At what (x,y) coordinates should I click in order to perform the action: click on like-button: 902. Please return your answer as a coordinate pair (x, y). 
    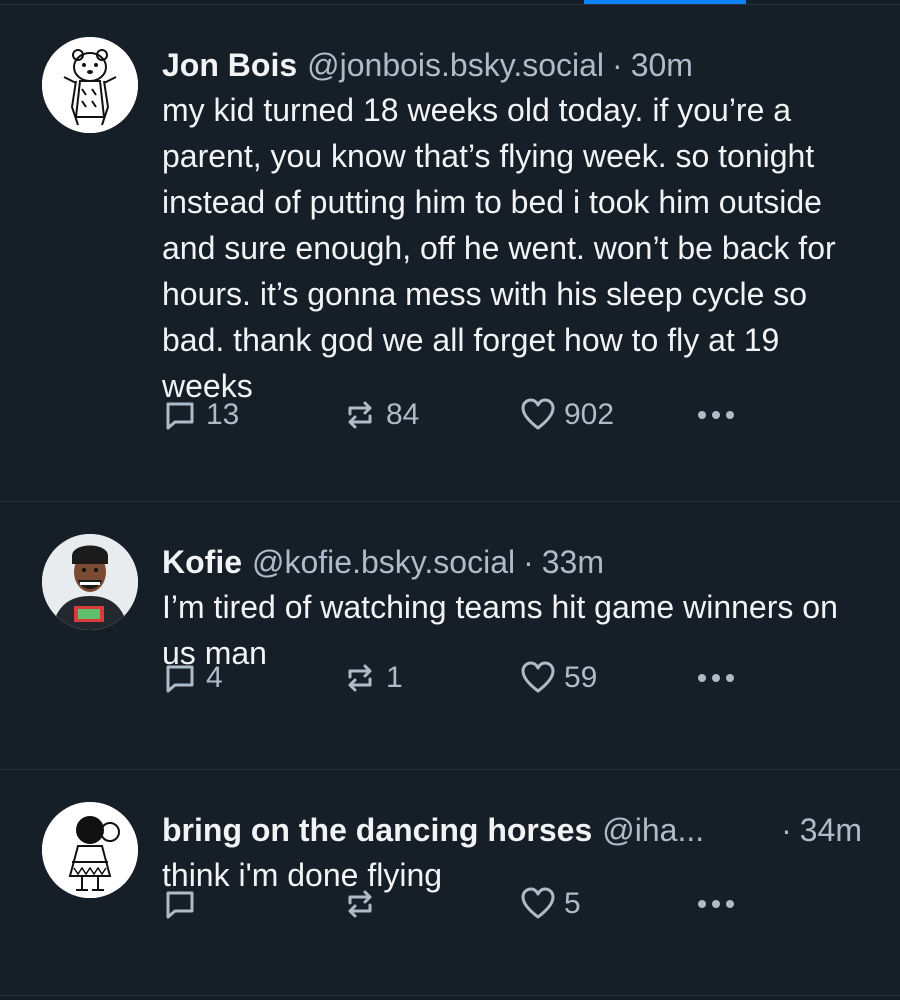
    Looking at the image, I should click on (567, 415).